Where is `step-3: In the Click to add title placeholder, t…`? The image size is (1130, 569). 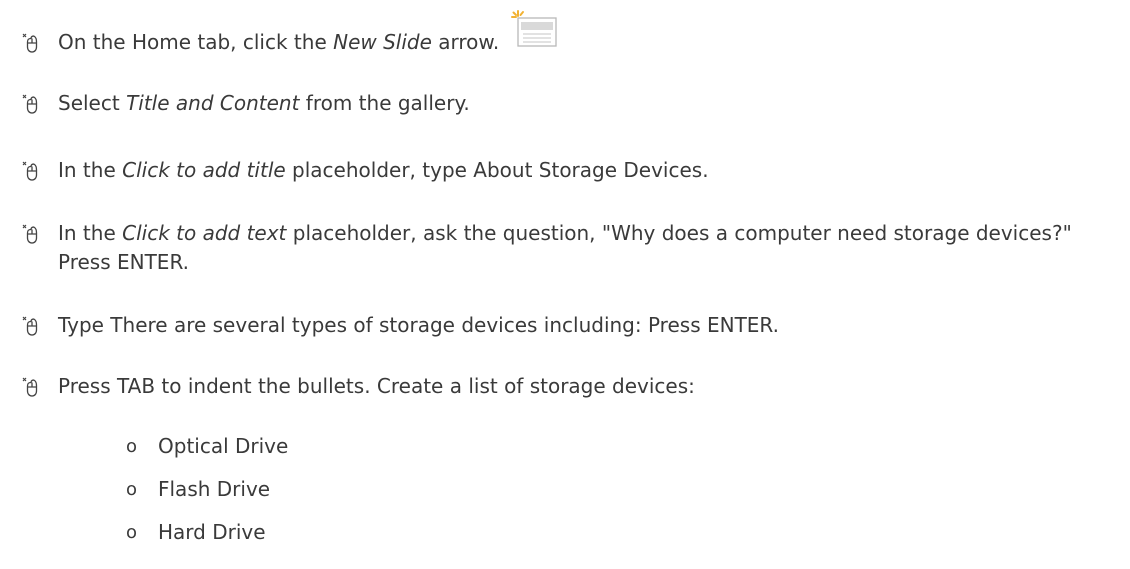
step-3: In the Click to add title placeholder, t… is located at coordinates (566, 170).